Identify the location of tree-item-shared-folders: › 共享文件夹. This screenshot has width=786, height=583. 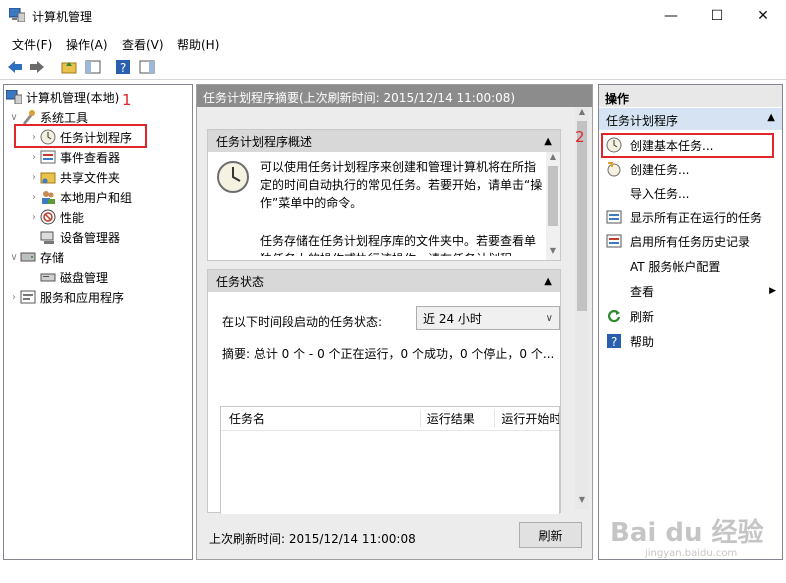
(98, 177).